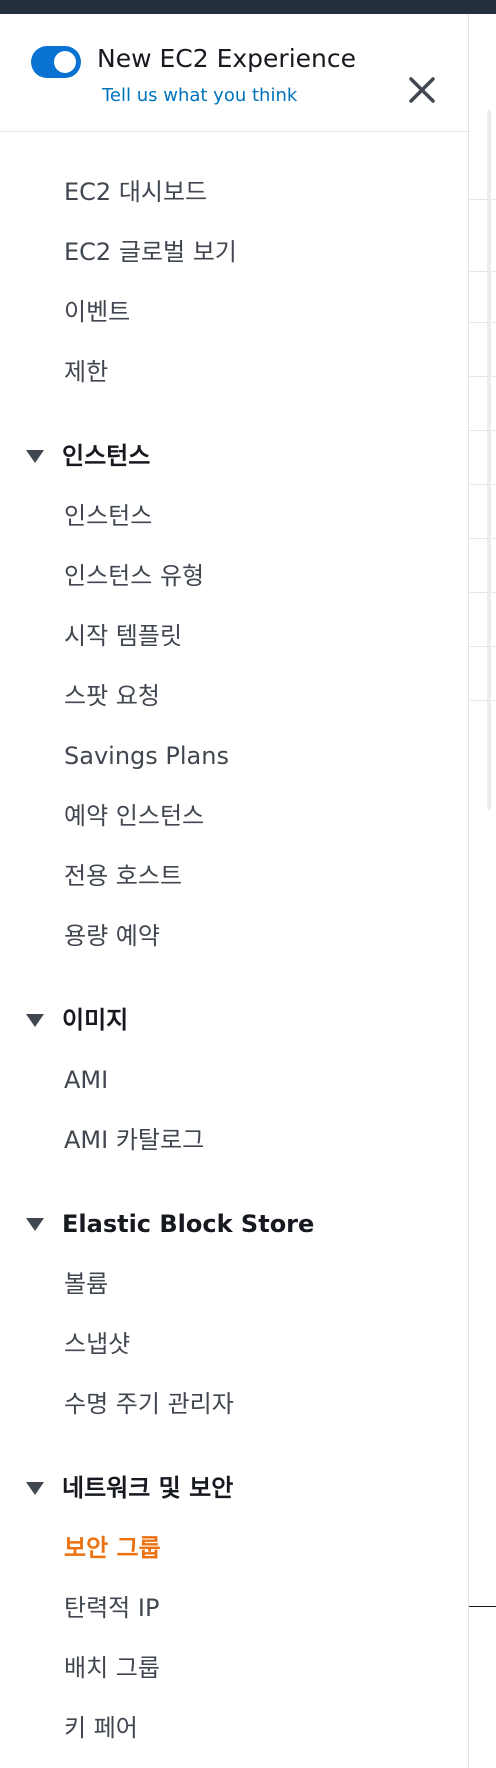 This screenshot has height=1768, width=496. I want to click on nav-section-title: 인스턴스, so click(106, 456).